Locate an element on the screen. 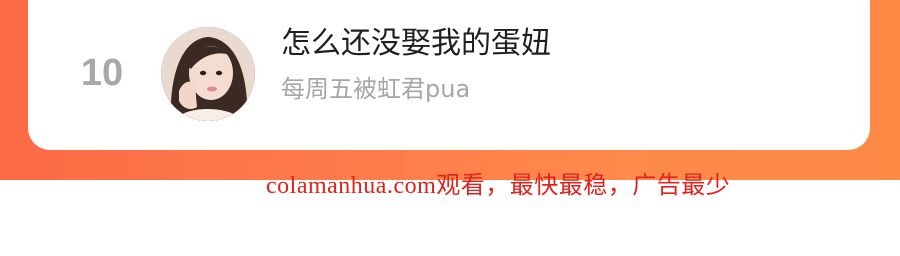 The image size is (900, 256). site-watermark-text: colamanhua.com观看，最快最稳，广告最少 is located at coordinates (498, 186).